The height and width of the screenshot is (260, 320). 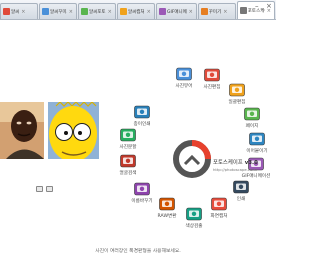 I want to click on tab-label: GIF애니메이션, so click(x=177, y=12).